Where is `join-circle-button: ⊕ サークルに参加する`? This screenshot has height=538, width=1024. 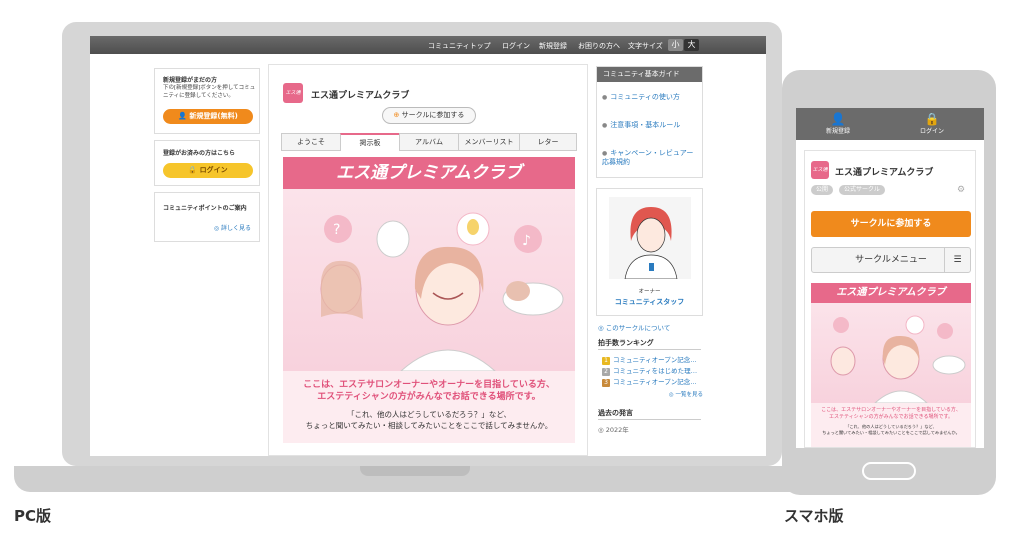
join-circle-button: ⊕ サークルに参加する is located at coordinates (429, 115).